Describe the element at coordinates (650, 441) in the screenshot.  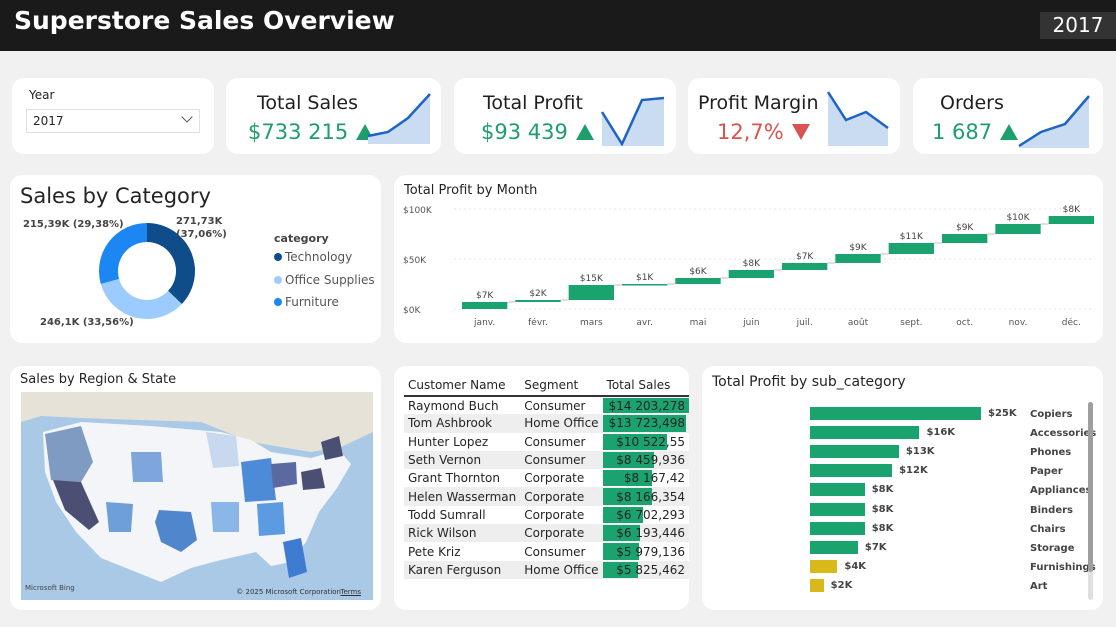
I see `sales-value: $10 522,55` at that location.